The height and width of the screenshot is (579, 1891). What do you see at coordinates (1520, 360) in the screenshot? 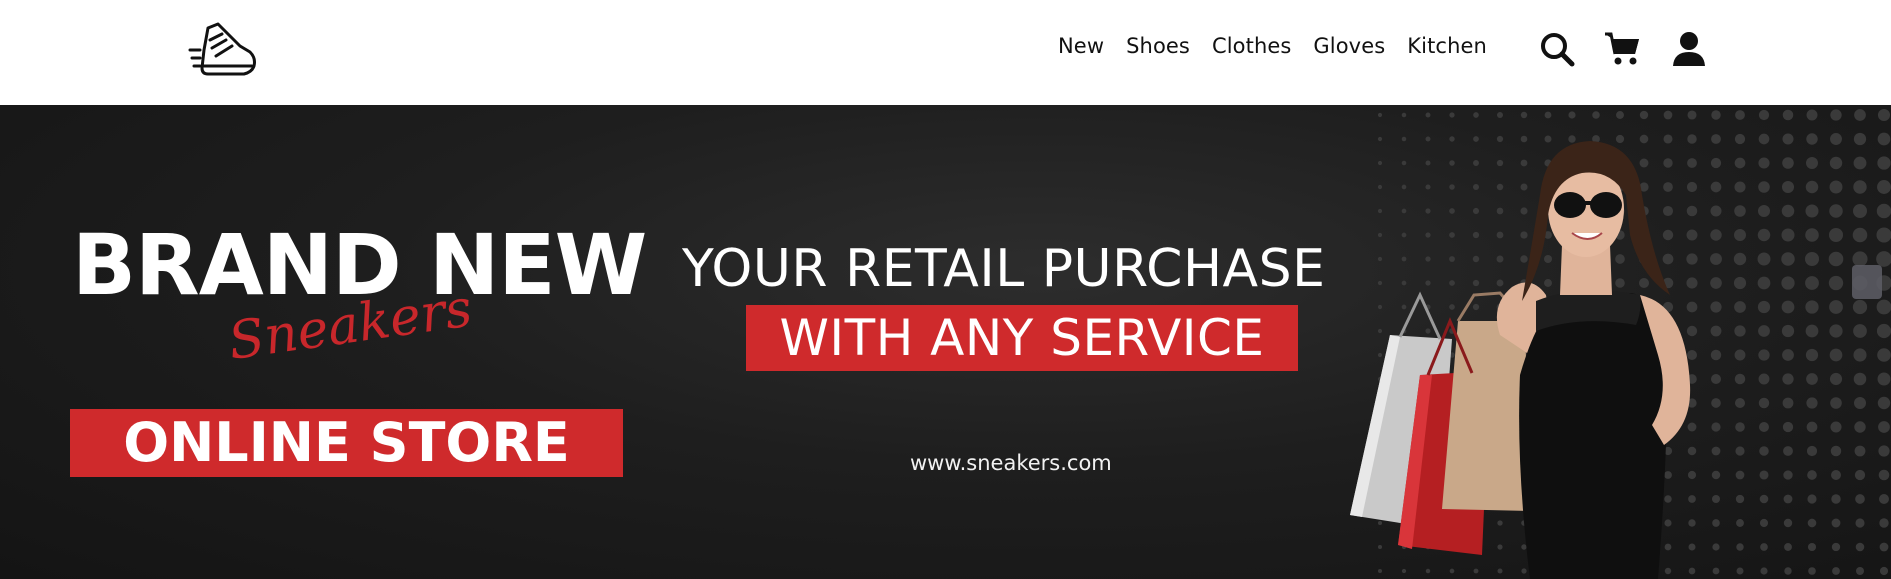
I see `model-with-shopping-bags-image` at bounding box center [1520, 360].